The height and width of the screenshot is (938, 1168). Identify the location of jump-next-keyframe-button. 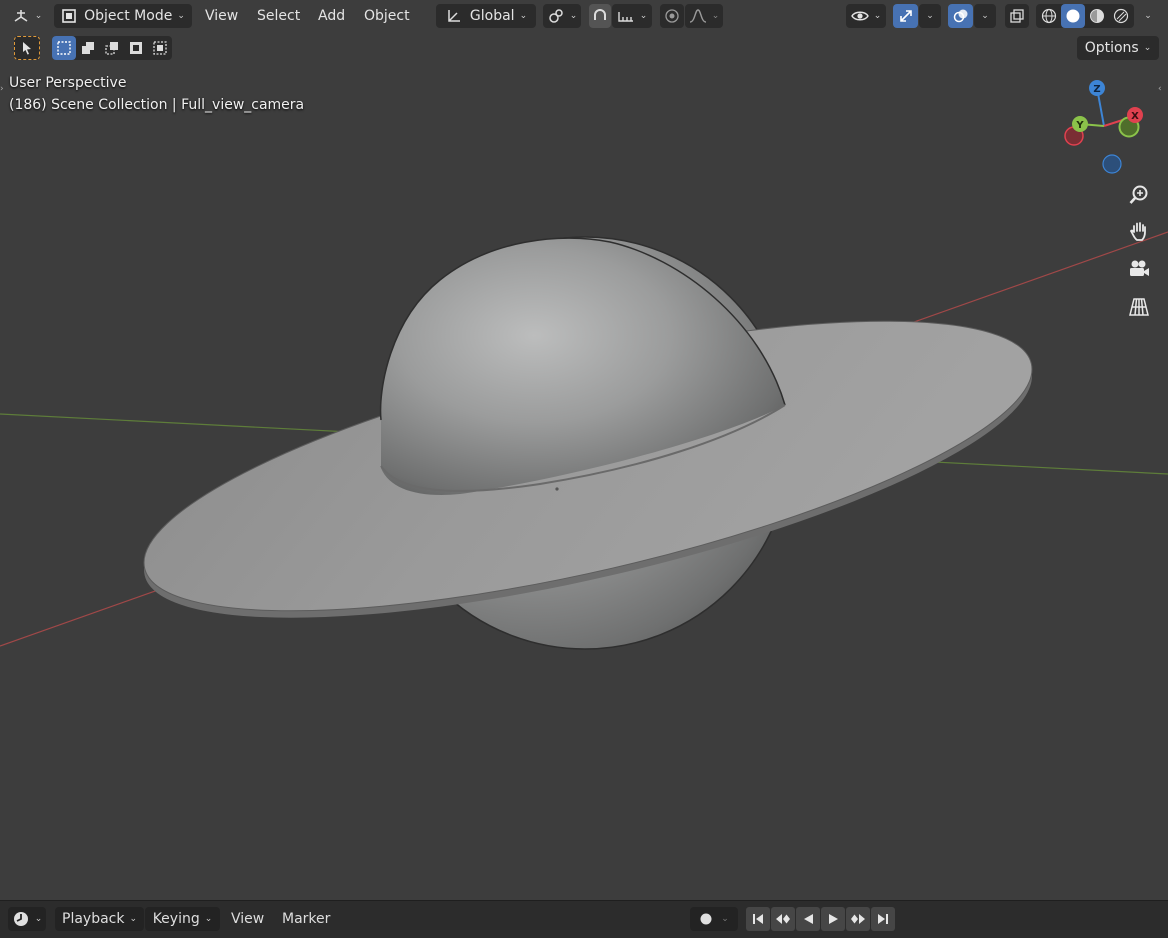
(858, 919).